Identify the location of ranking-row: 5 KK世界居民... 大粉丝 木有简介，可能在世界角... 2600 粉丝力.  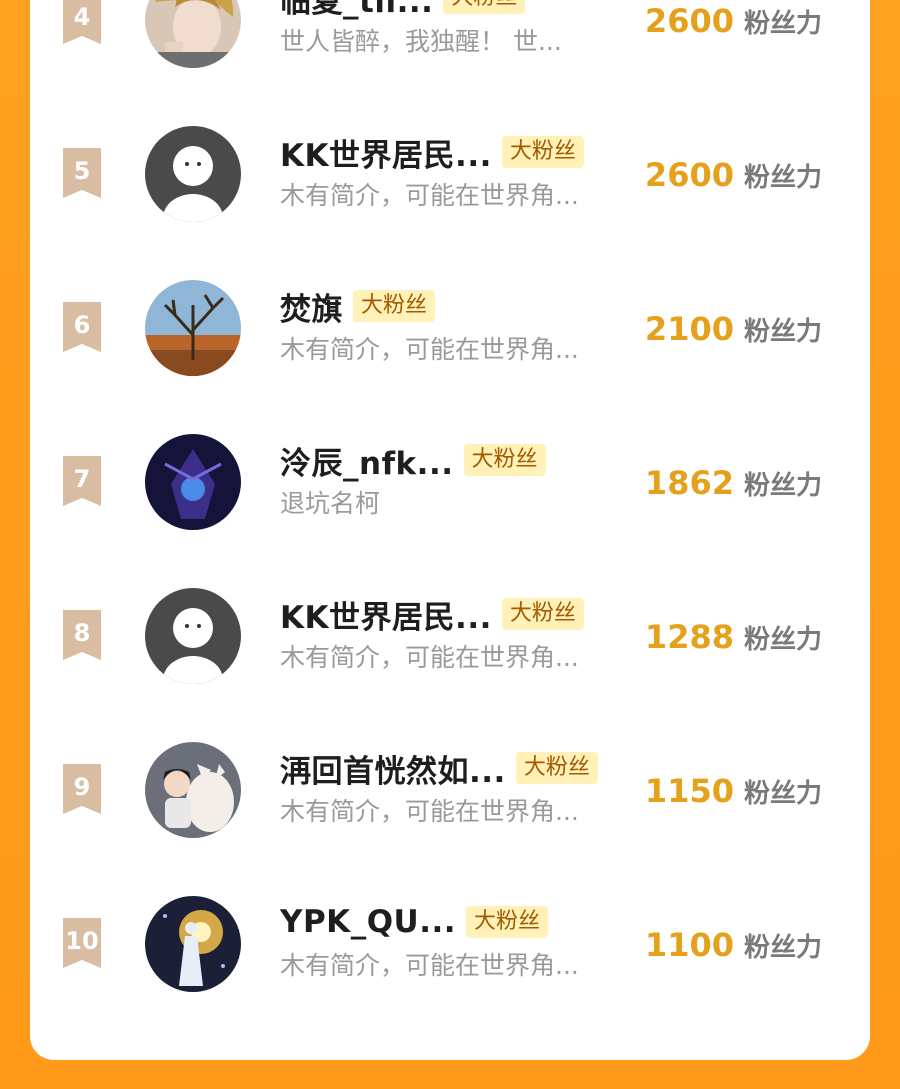
(450, 175).